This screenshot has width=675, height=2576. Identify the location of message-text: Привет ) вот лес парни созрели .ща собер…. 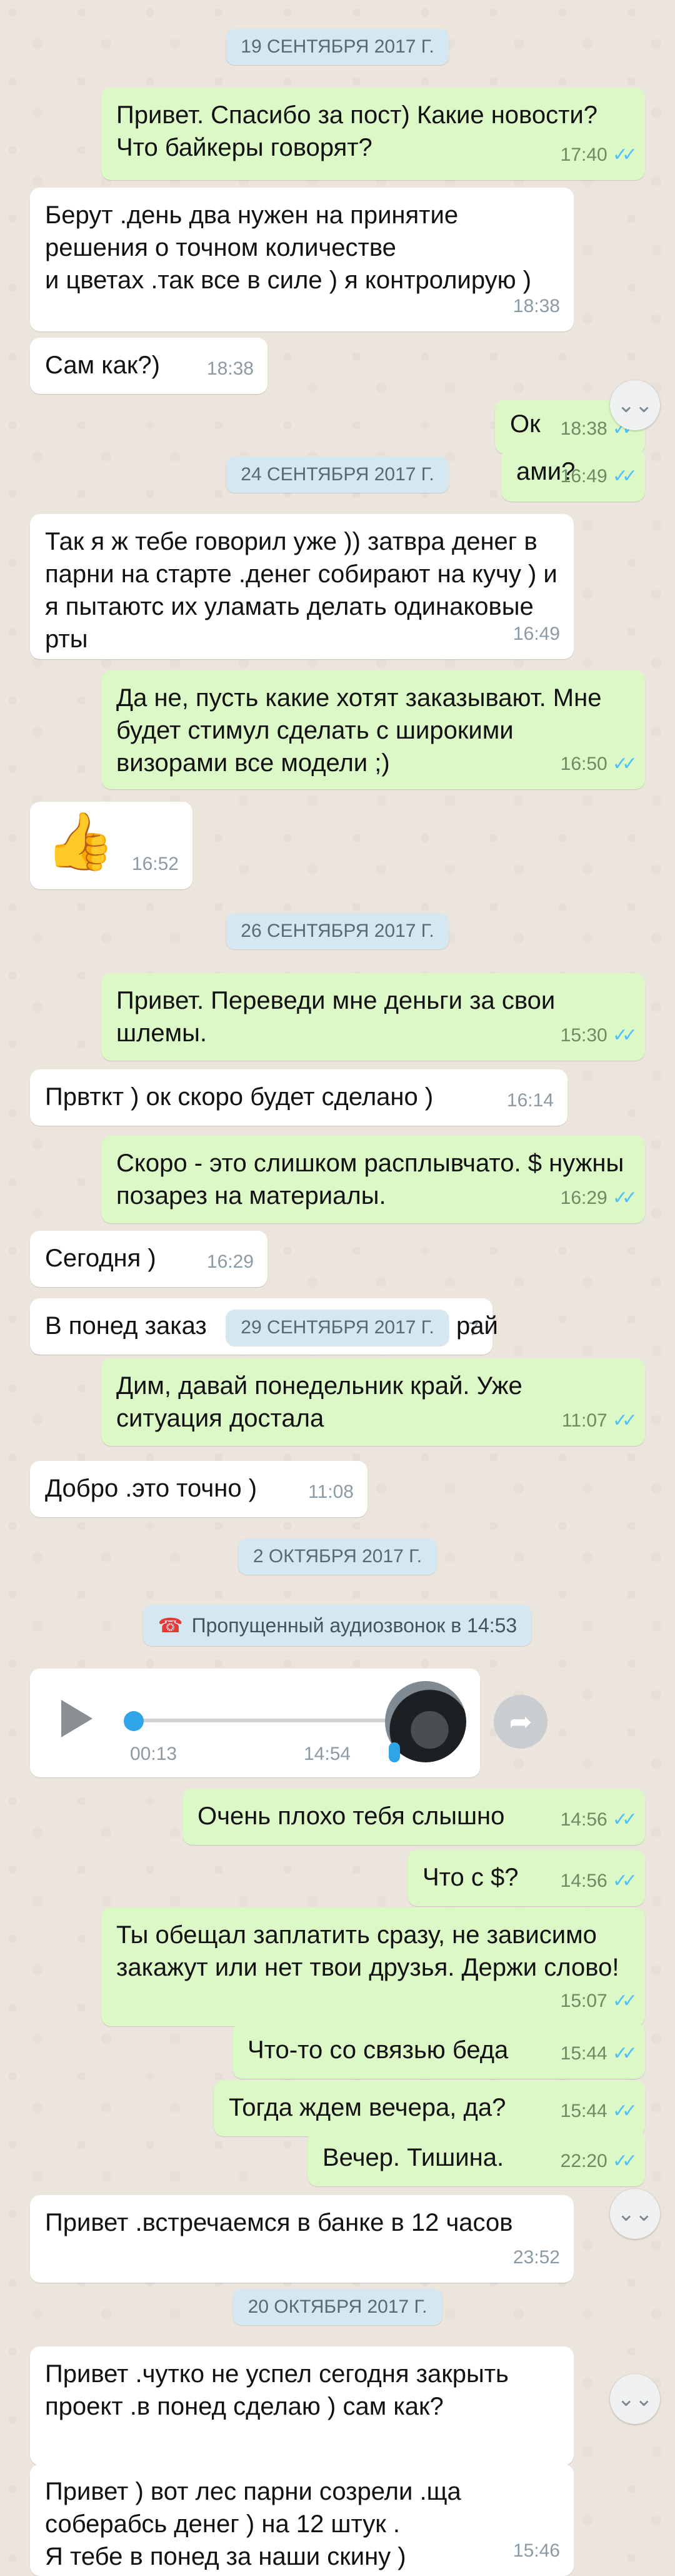
(253, 2524).